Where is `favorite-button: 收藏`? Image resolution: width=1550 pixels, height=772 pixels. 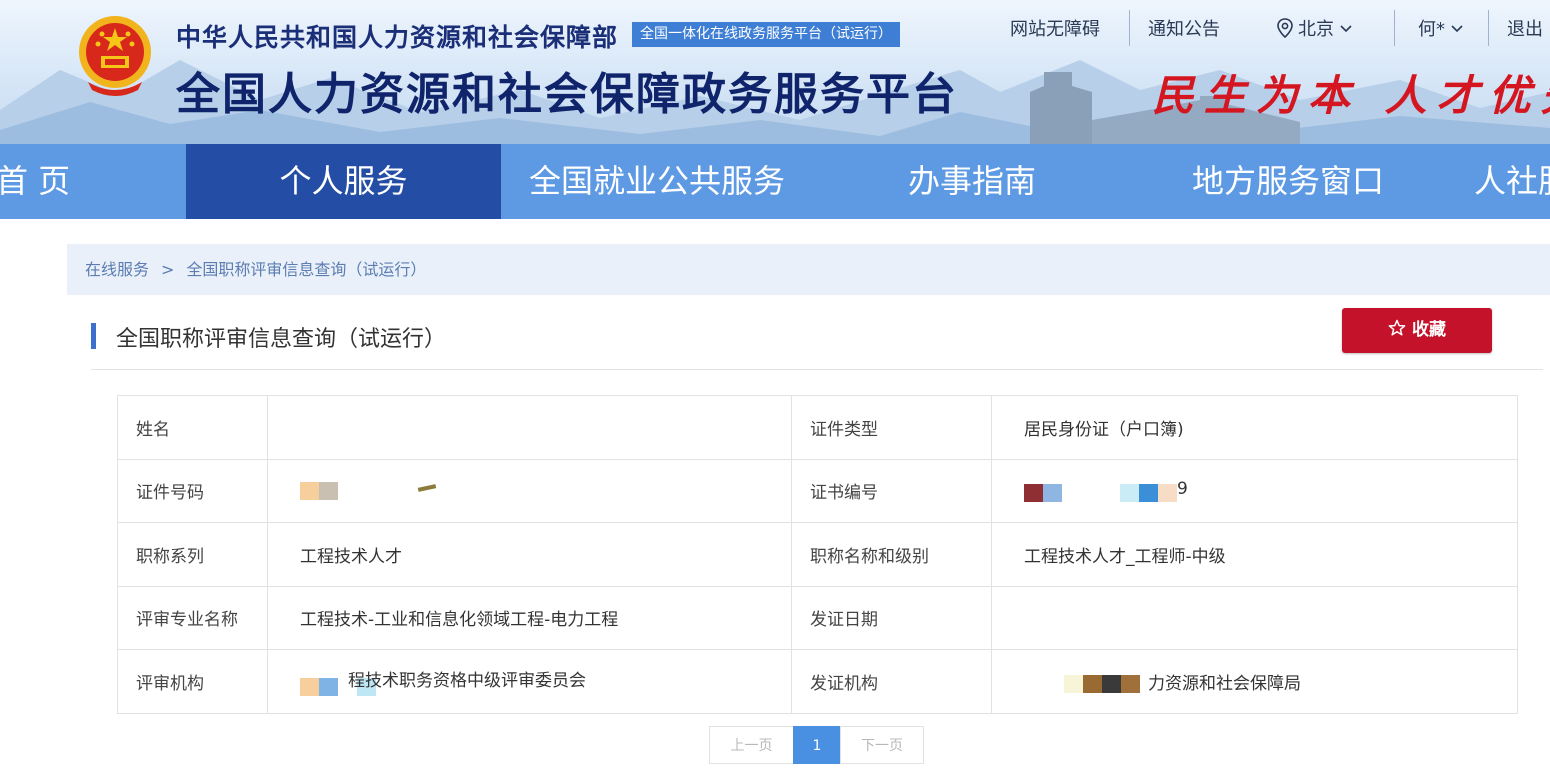 favorite-button: 收藏 is located at coordinates (1417, 330).